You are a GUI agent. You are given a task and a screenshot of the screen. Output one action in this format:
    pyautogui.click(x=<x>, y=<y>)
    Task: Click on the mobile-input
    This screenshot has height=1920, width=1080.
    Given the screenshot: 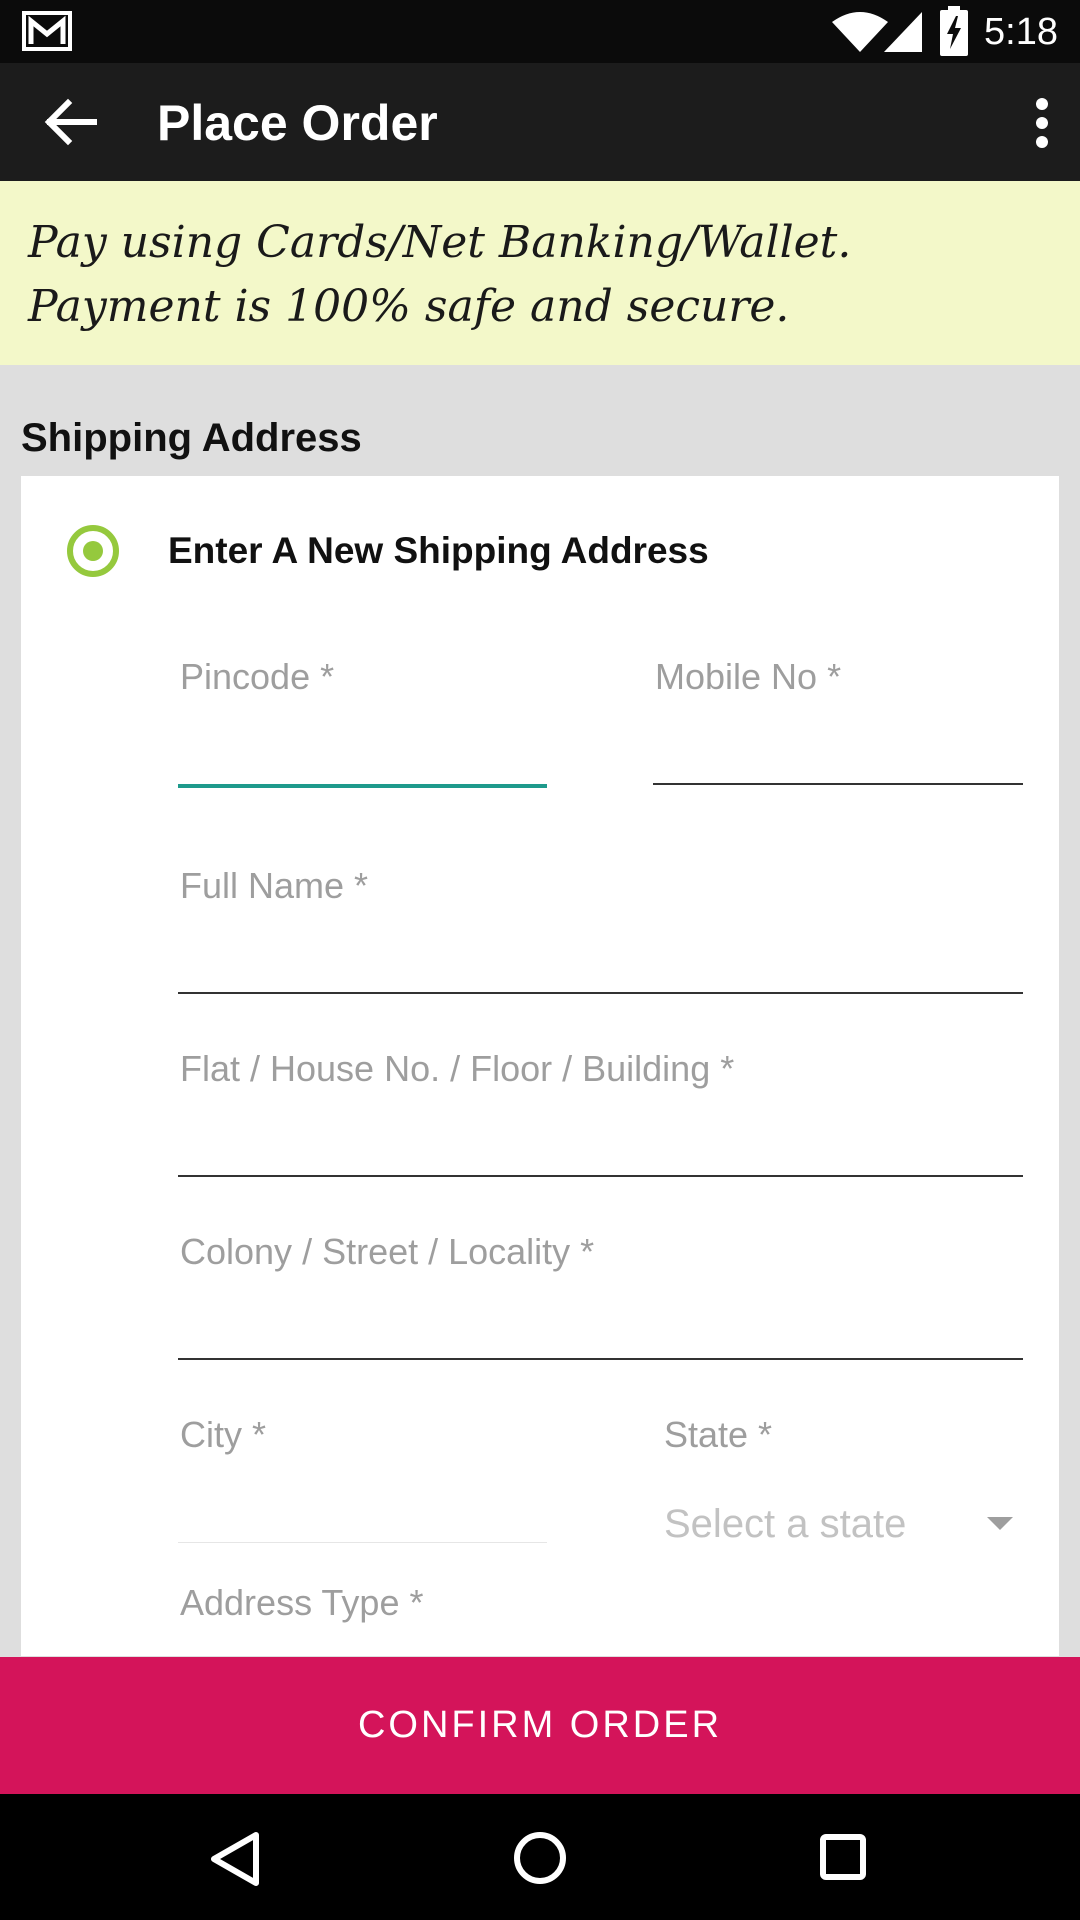 What is the action you would take?
    pyautogui.click(x=838, y=784)
    